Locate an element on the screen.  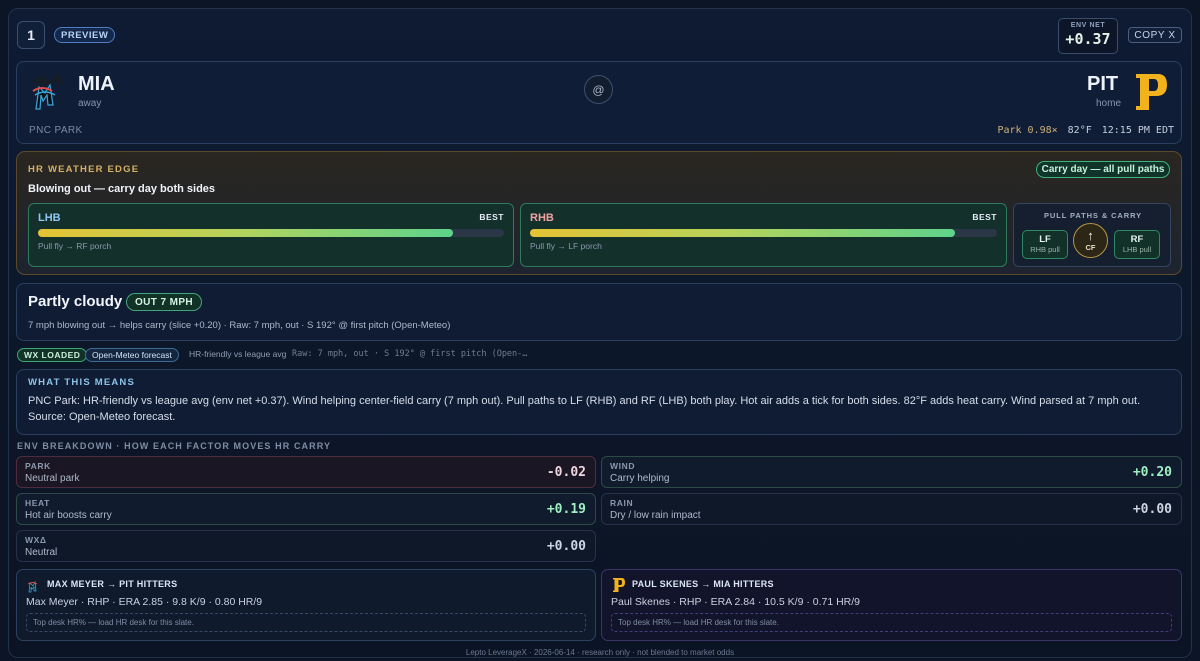
at-symbol: @ is located at coordinates (598, 89).